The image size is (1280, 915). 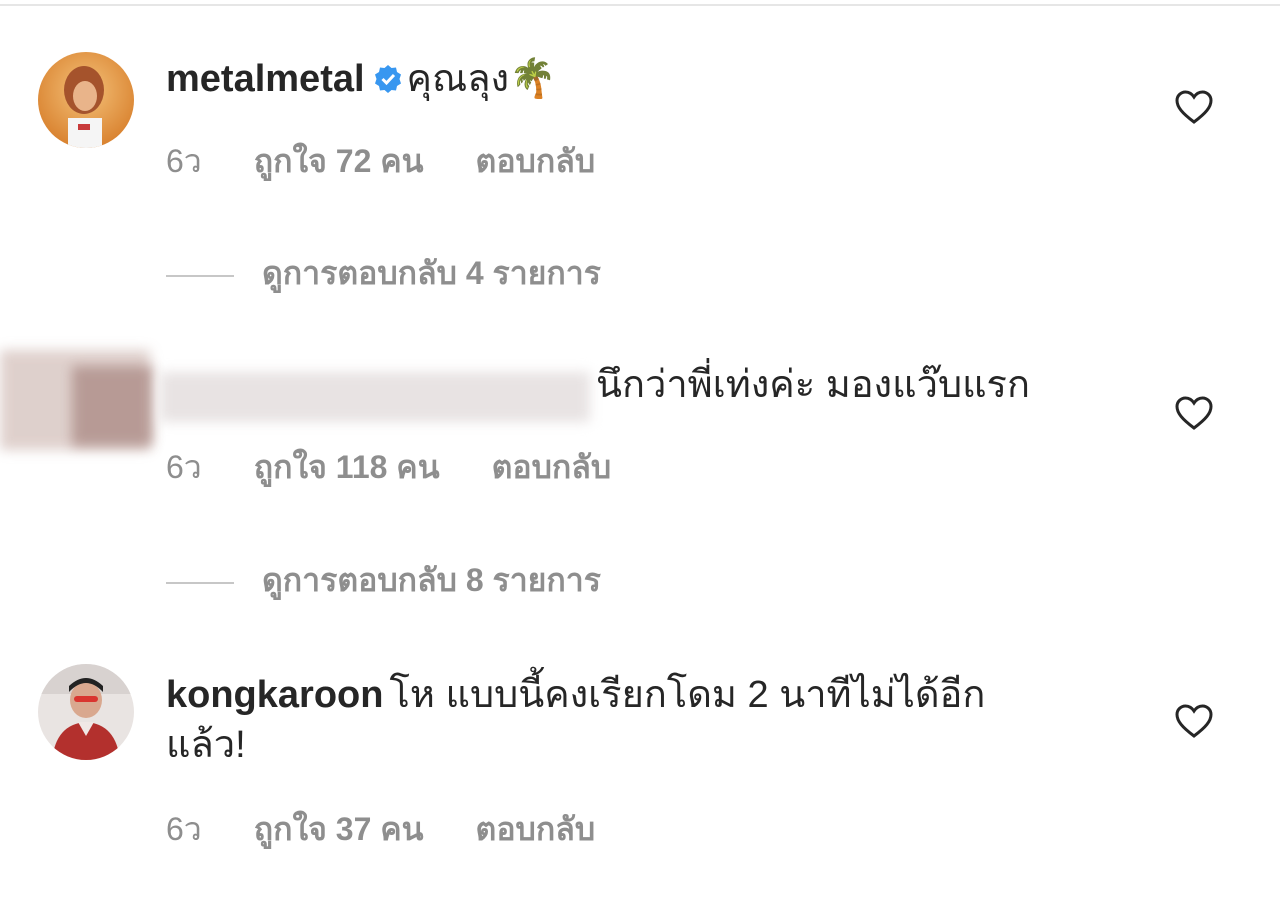 What do you see at coordinates (206, 745) in the screenshot?
I see `comment-text-line2: แล้ว!` at bounding box center [206, 745].